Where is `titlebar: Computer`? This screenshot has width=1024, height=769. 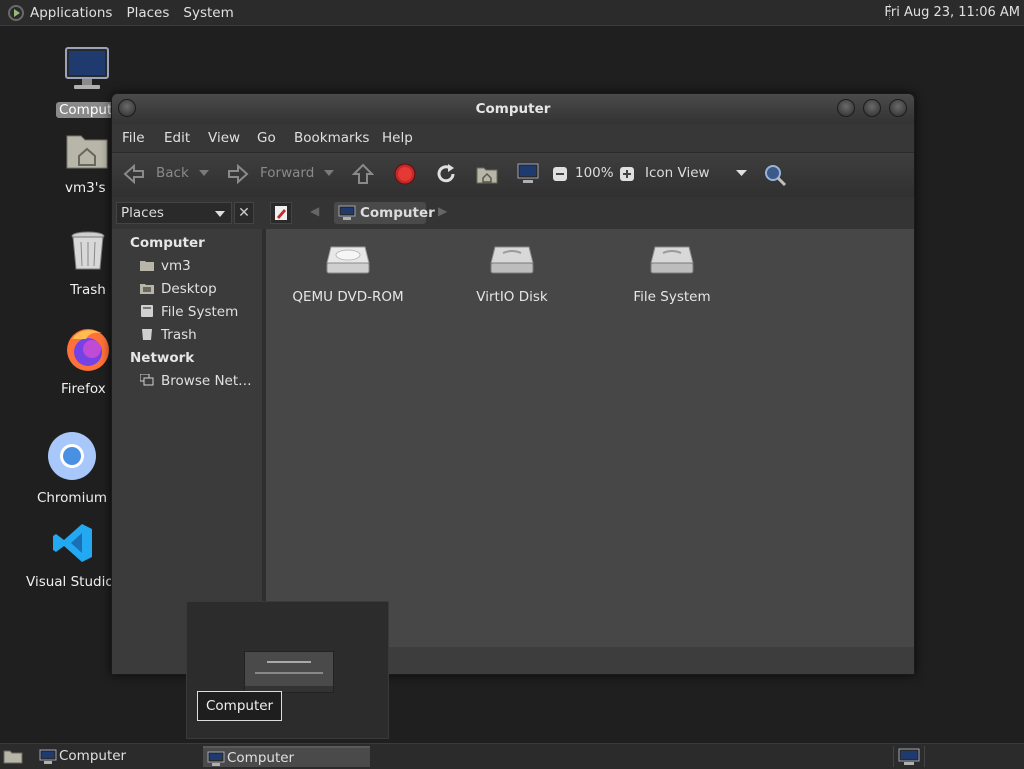
titlebar: Computer is located at coordinates (513, 109).